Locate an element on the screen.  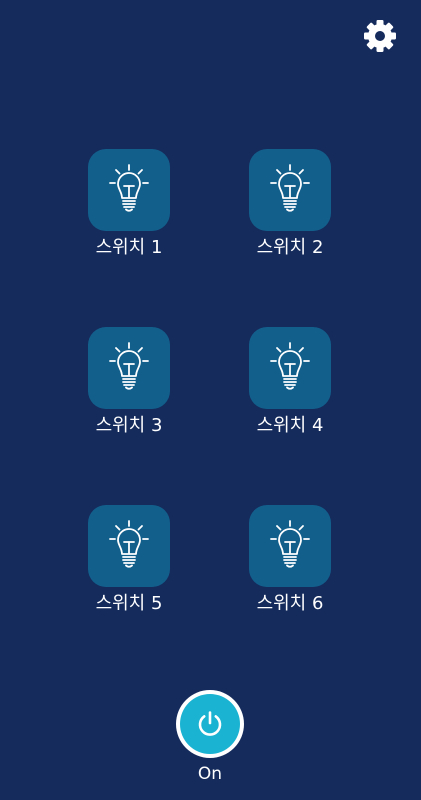
power-icon is located at coordinates (210, 723).